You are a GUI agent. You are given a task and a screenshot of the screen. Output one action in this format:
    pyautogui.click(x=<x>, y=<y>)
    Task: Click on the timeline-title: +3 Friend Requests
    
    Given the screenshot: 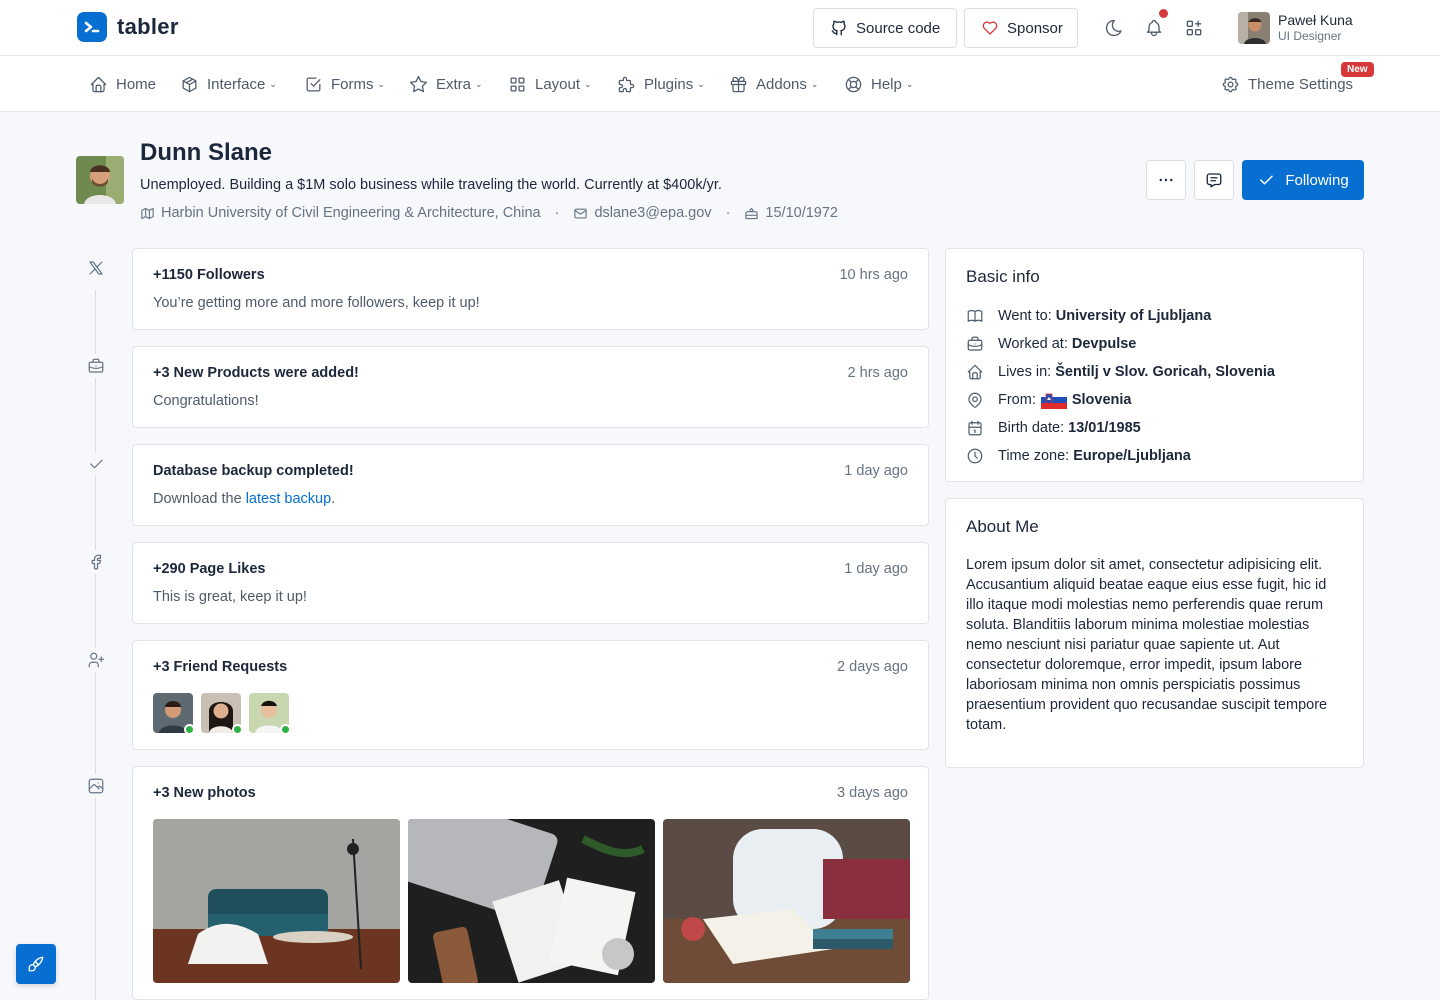 What is the action you would take?
    pyautogui.click(x=220, y=667)
    